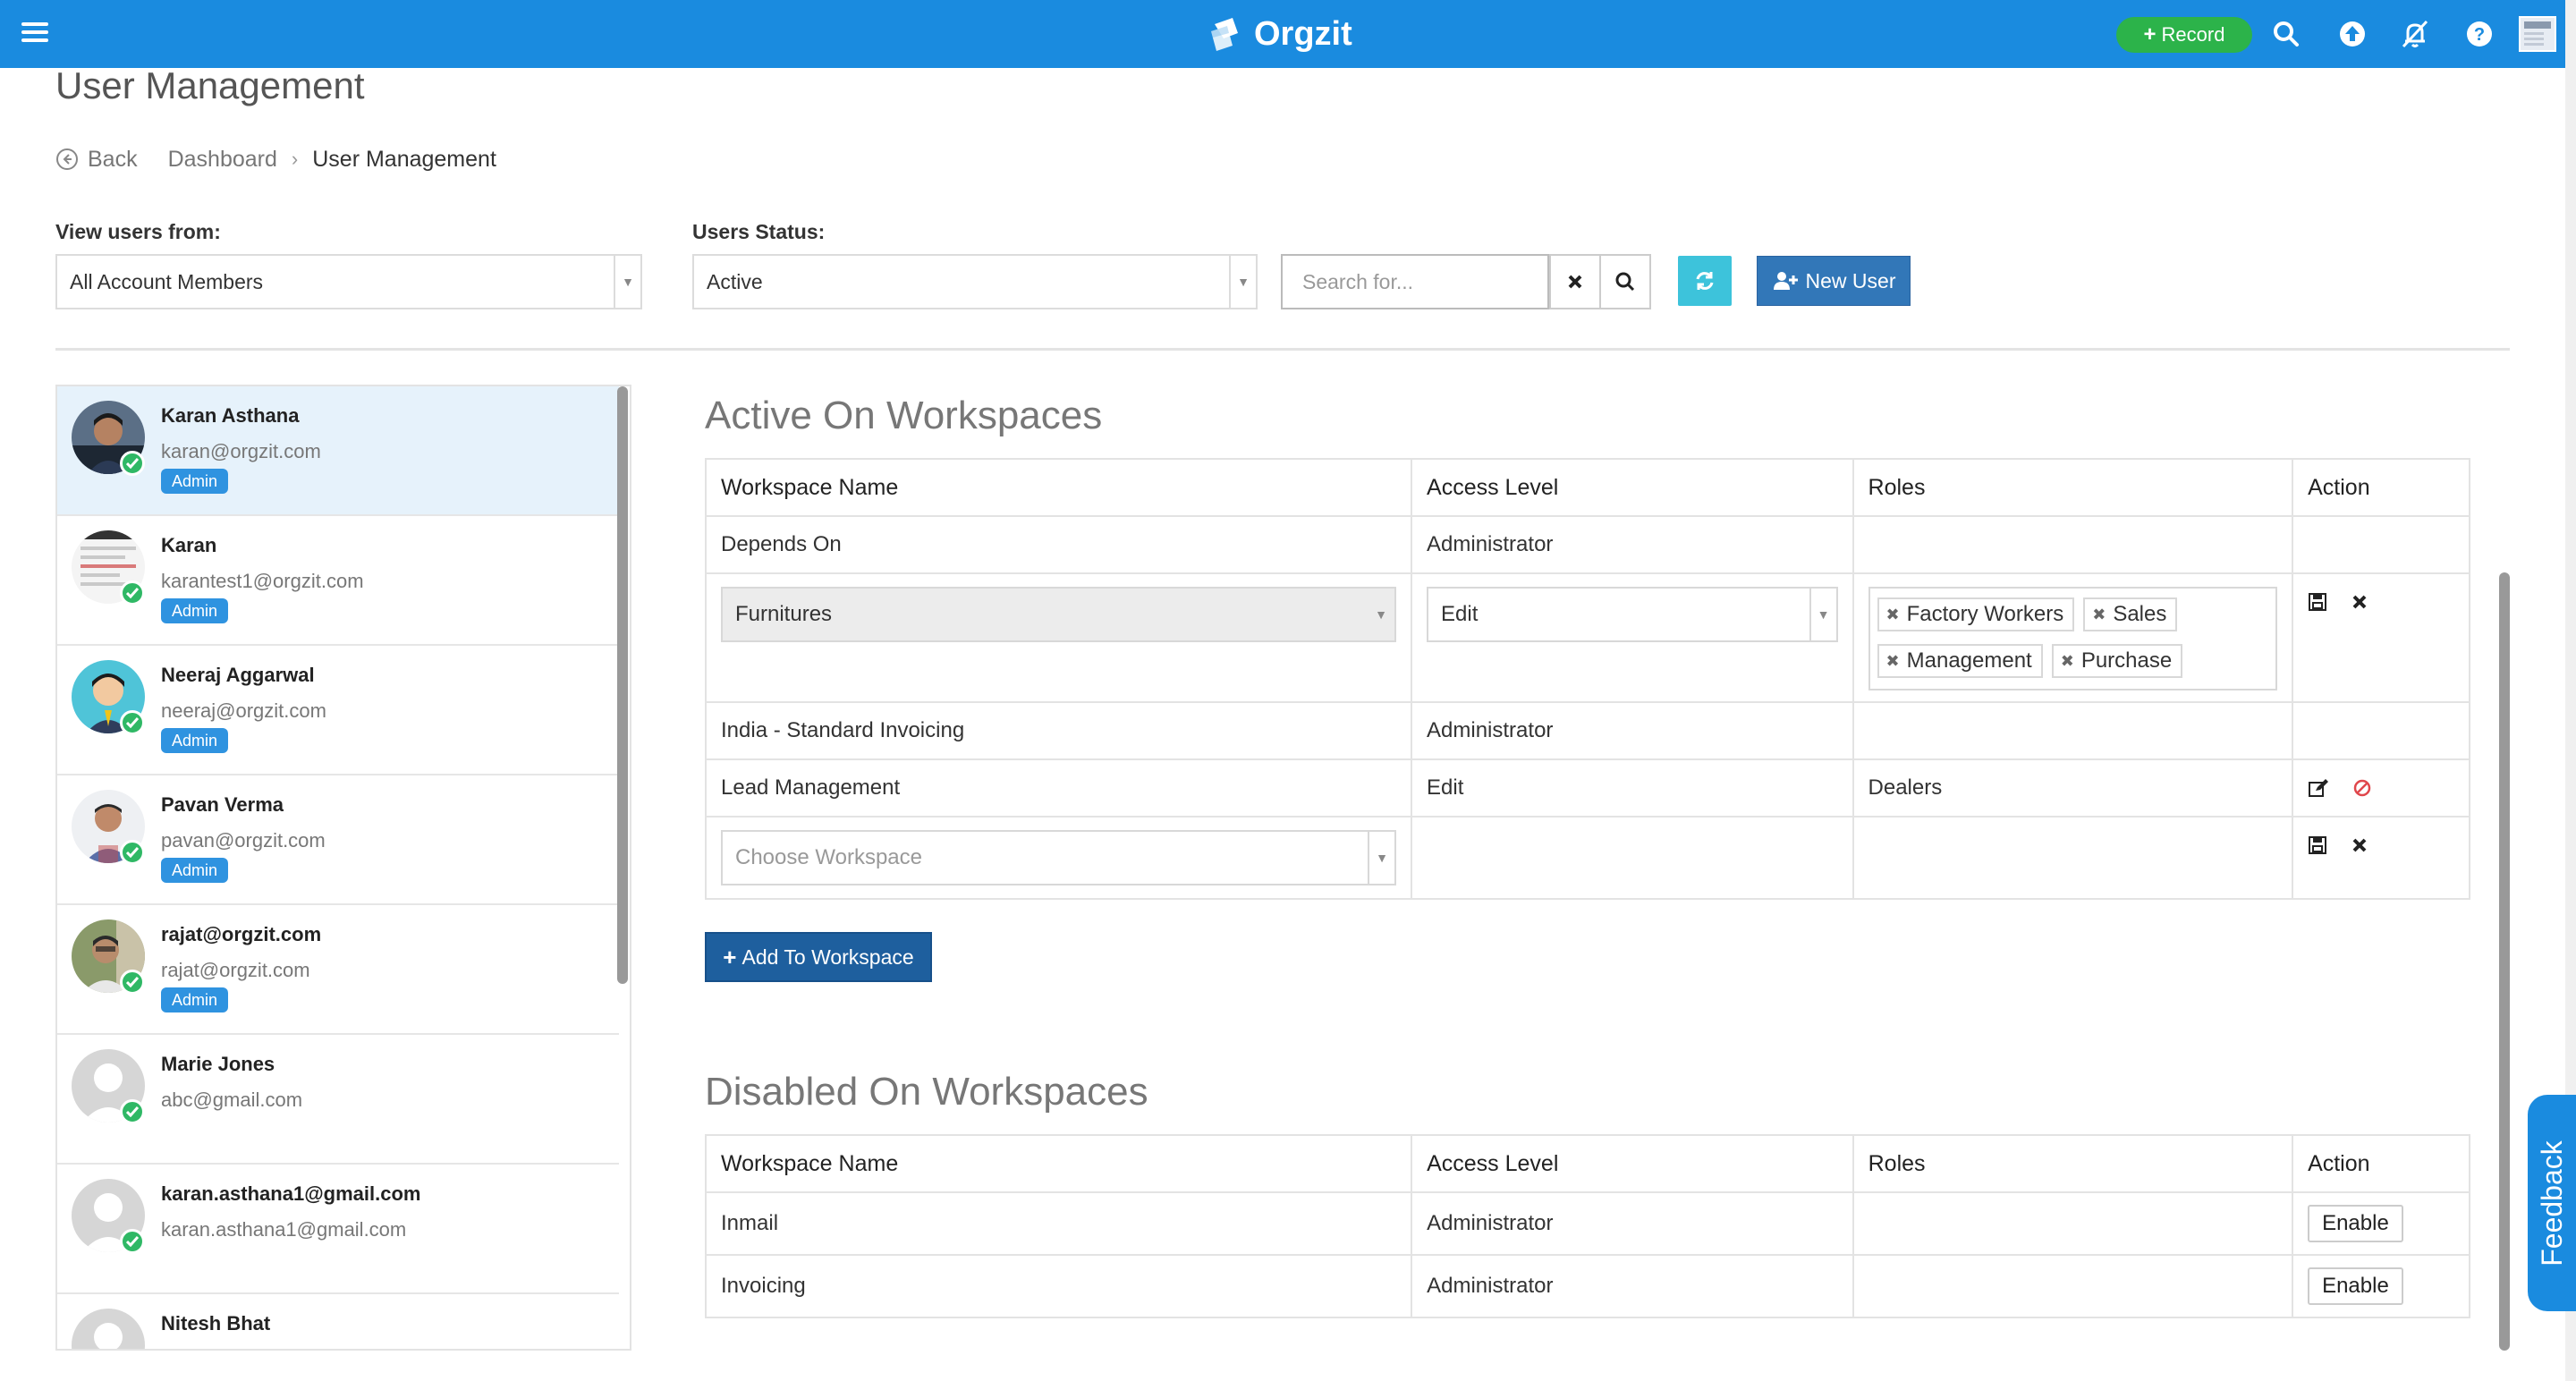 The width and height of the screenshot is (2576, 1381). I want to click on brand: Orgzit, so click(1280, 34).